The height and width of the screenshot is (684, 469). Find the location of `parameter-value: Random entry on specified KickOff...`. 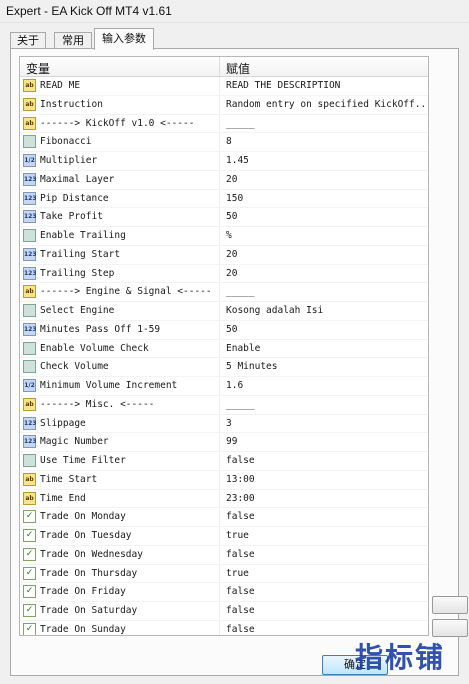

parameter-value: Random entry on specified KickOff... is located at coordinates (325, 104).